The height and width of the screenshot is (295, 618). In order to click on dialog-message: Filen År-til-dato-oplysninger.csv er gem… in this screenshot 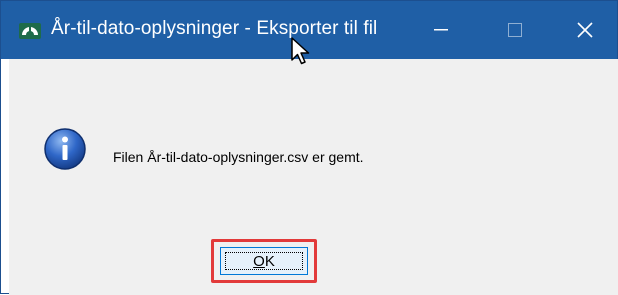, I will do `click(238, 157)`.